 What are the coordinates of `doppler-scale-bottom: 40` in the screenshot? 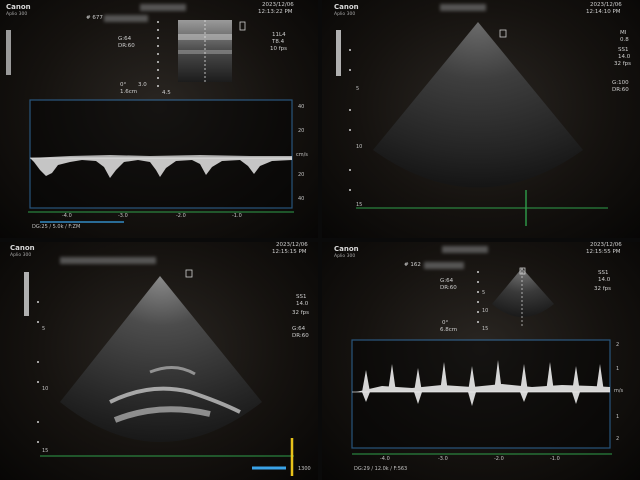 It's located at (301, 199).